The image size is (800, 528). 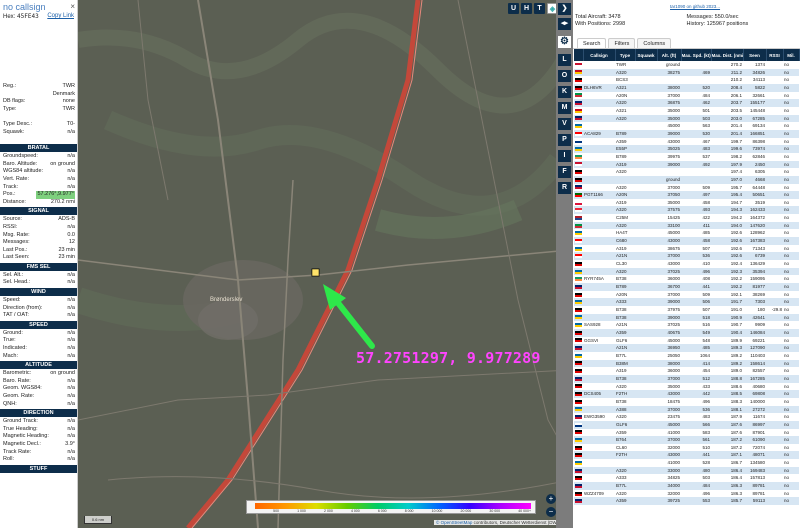 What do you see at coordinates (38, 211) in the screenshot?
I see `section-signal: SIGNAL` at bounding box center [38, 211].